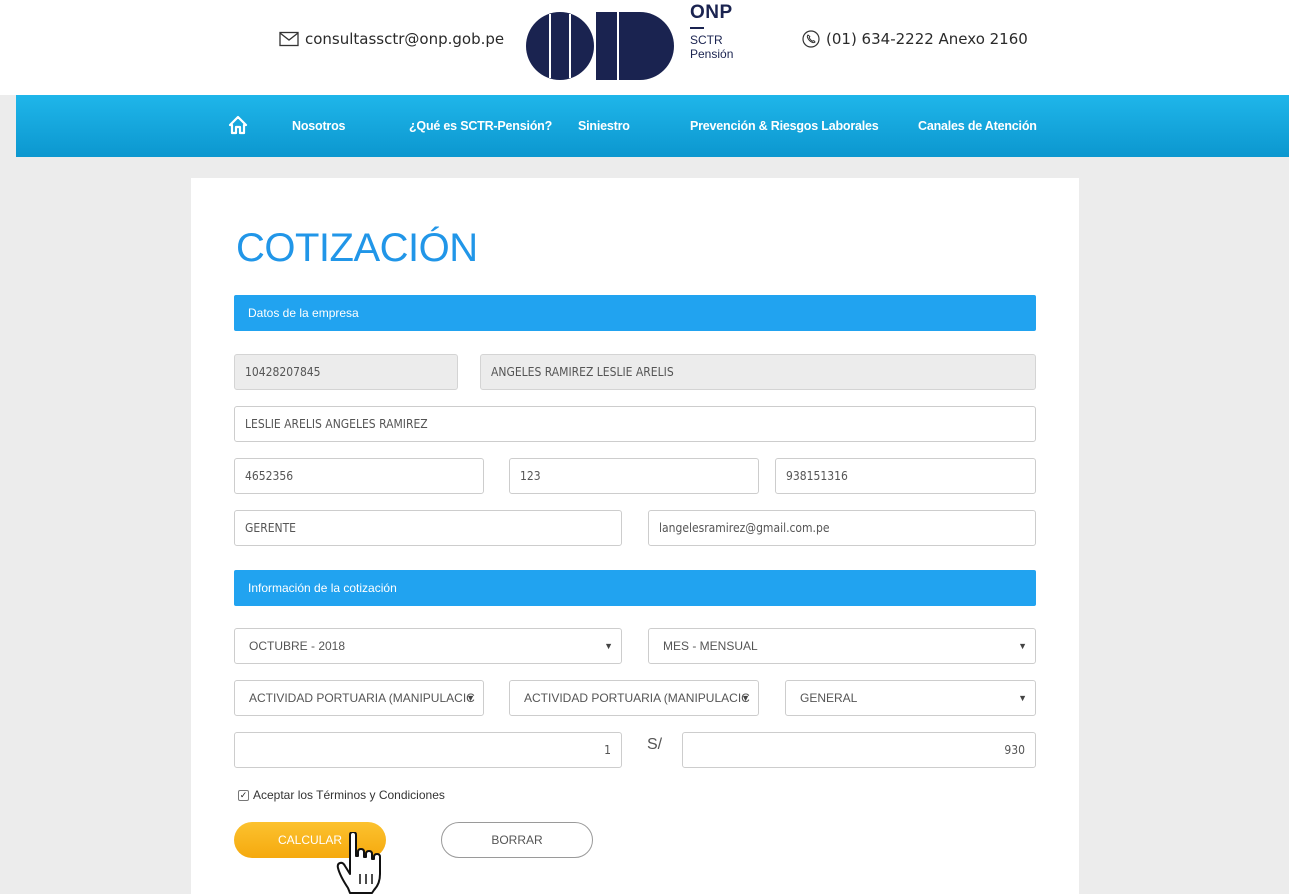 The image size is (1289, 894). Describe the element at coordinates (842, 528) in the screenshot. I see `email-field: langelesramirez@gmail.com.pe` at that location.